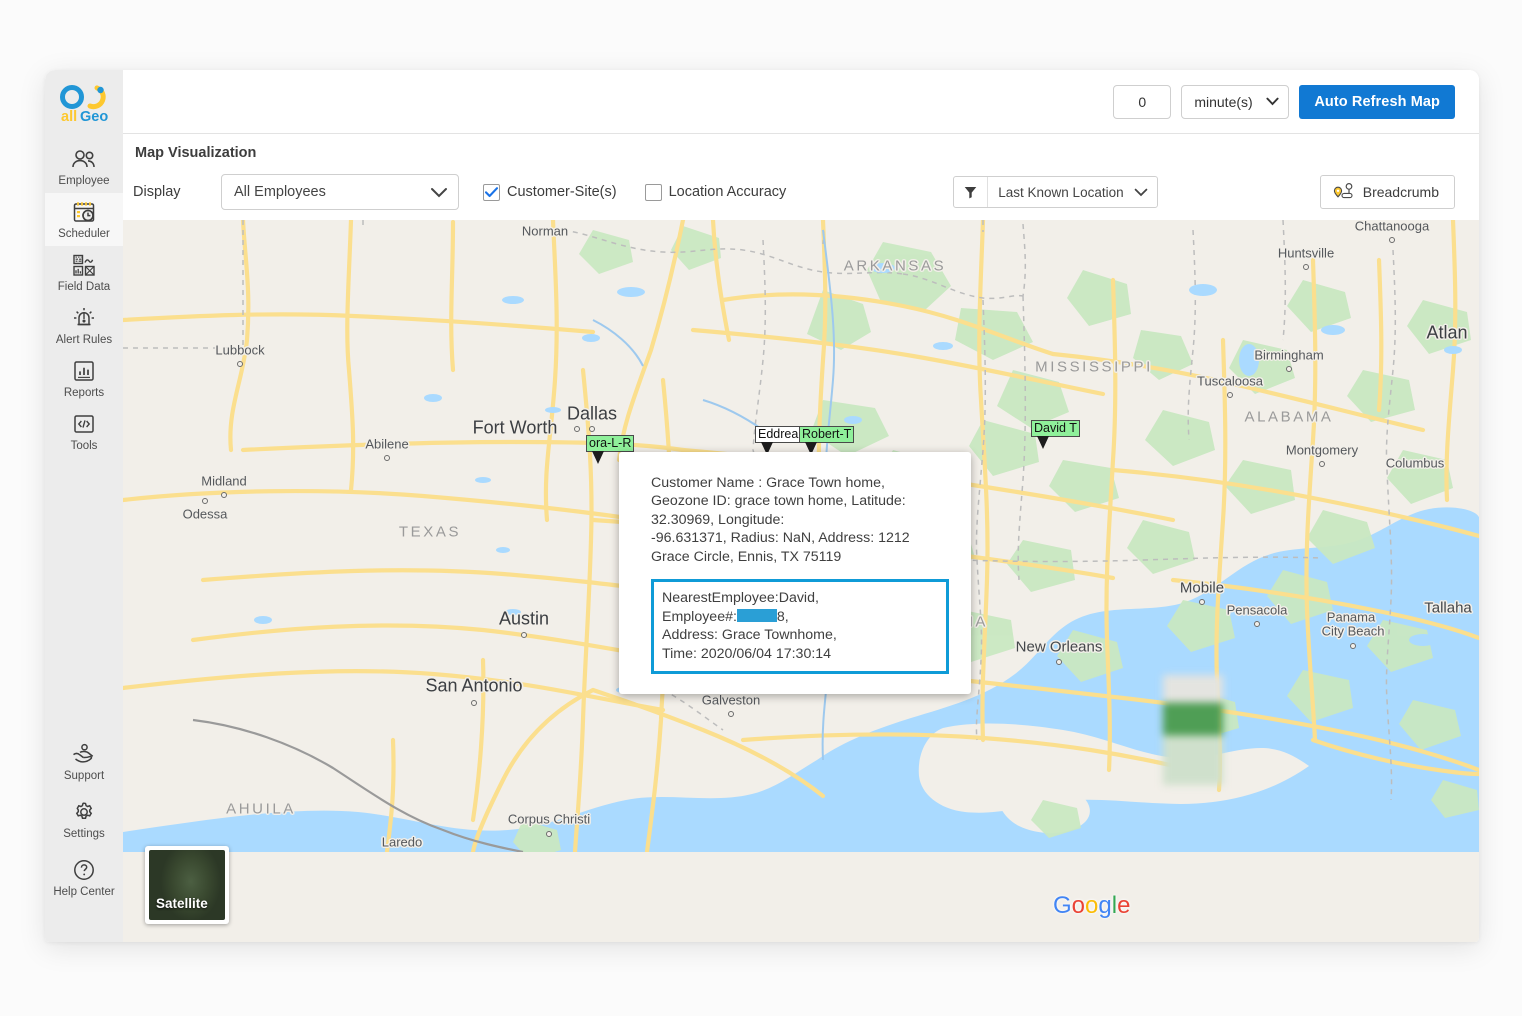 Image resolution: width=1522 pixels, height=1016 pixels. Describe the element at coordinates (1343, 191) in the screenshot. I see `breadcrumb-icon` at that location.